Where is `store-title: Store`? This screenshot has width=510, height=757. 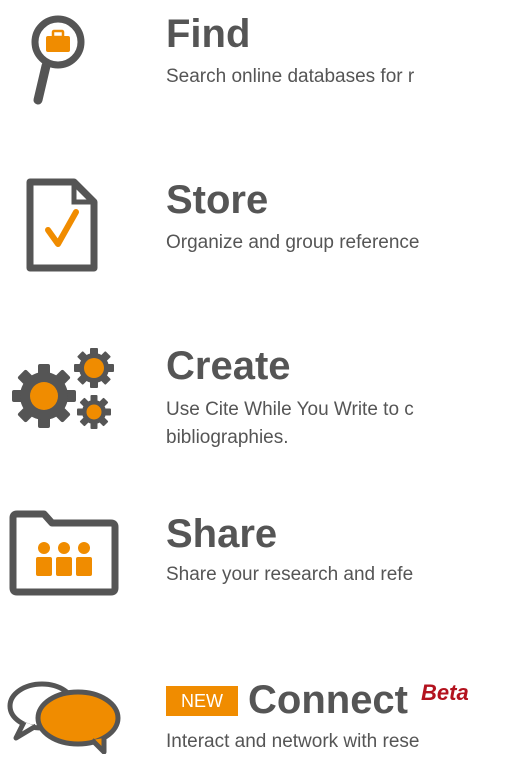
store-title: Store is located at coordinates (217, 200).